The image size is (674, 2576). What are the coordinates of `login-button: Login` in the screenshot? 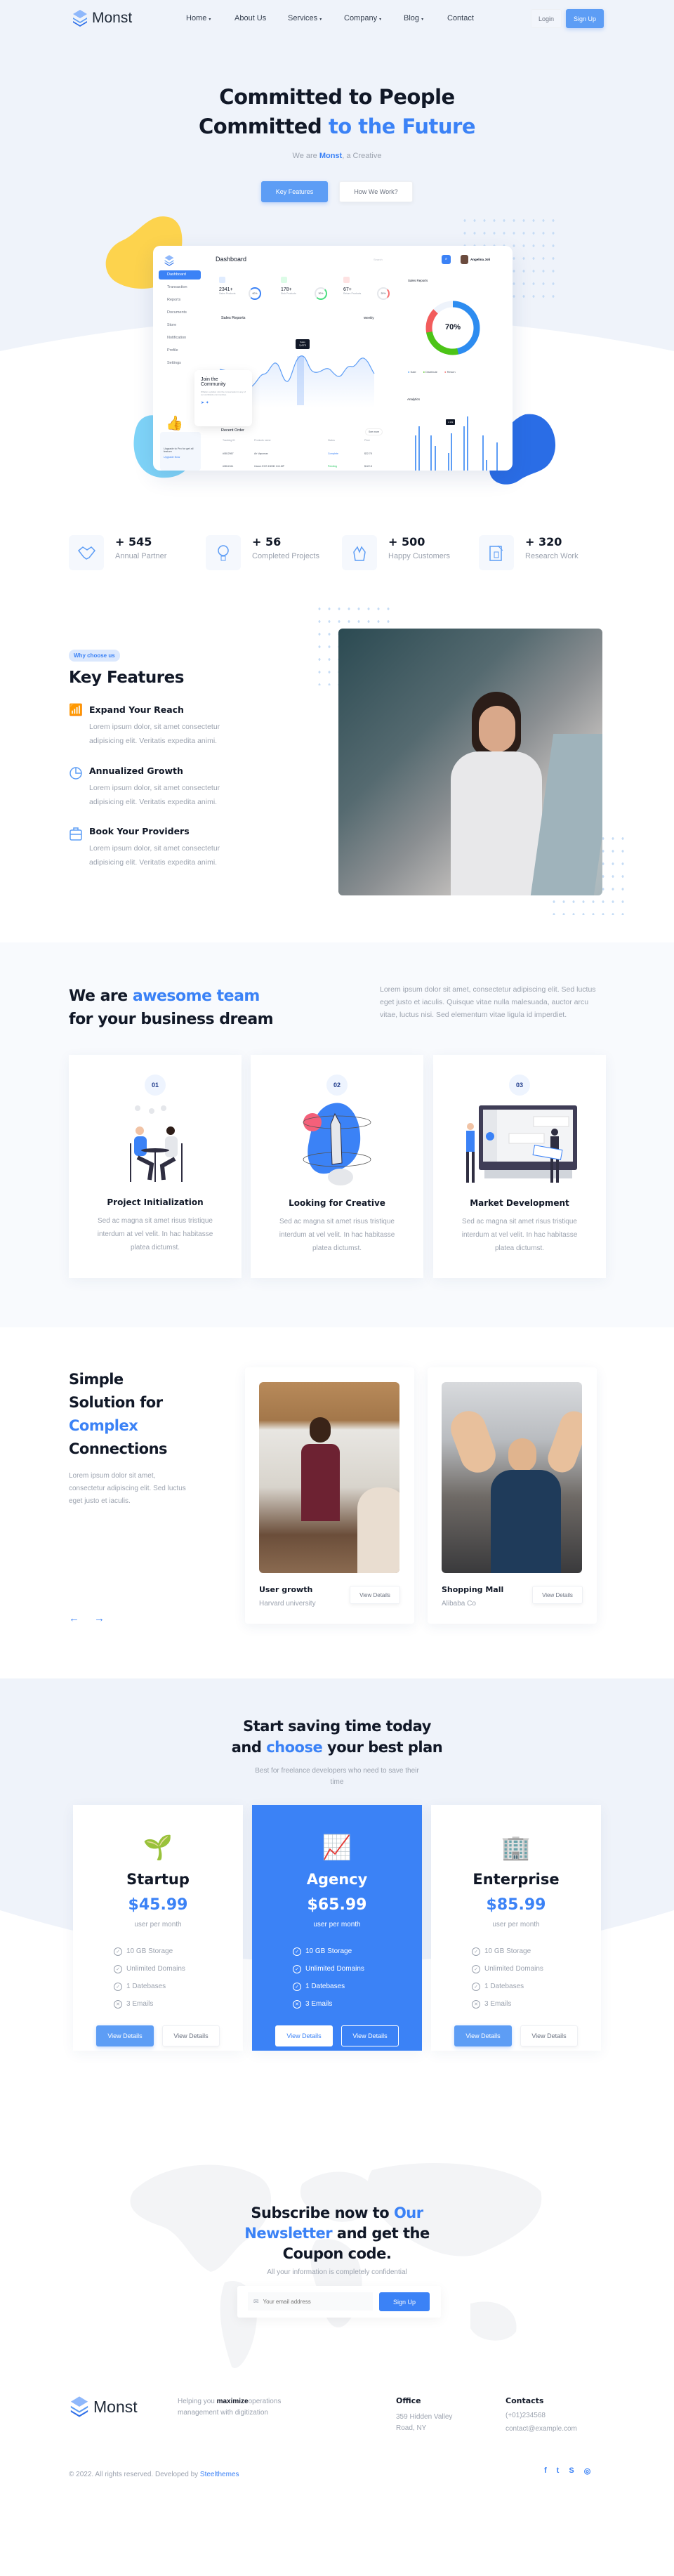 It's located at (546, 18).